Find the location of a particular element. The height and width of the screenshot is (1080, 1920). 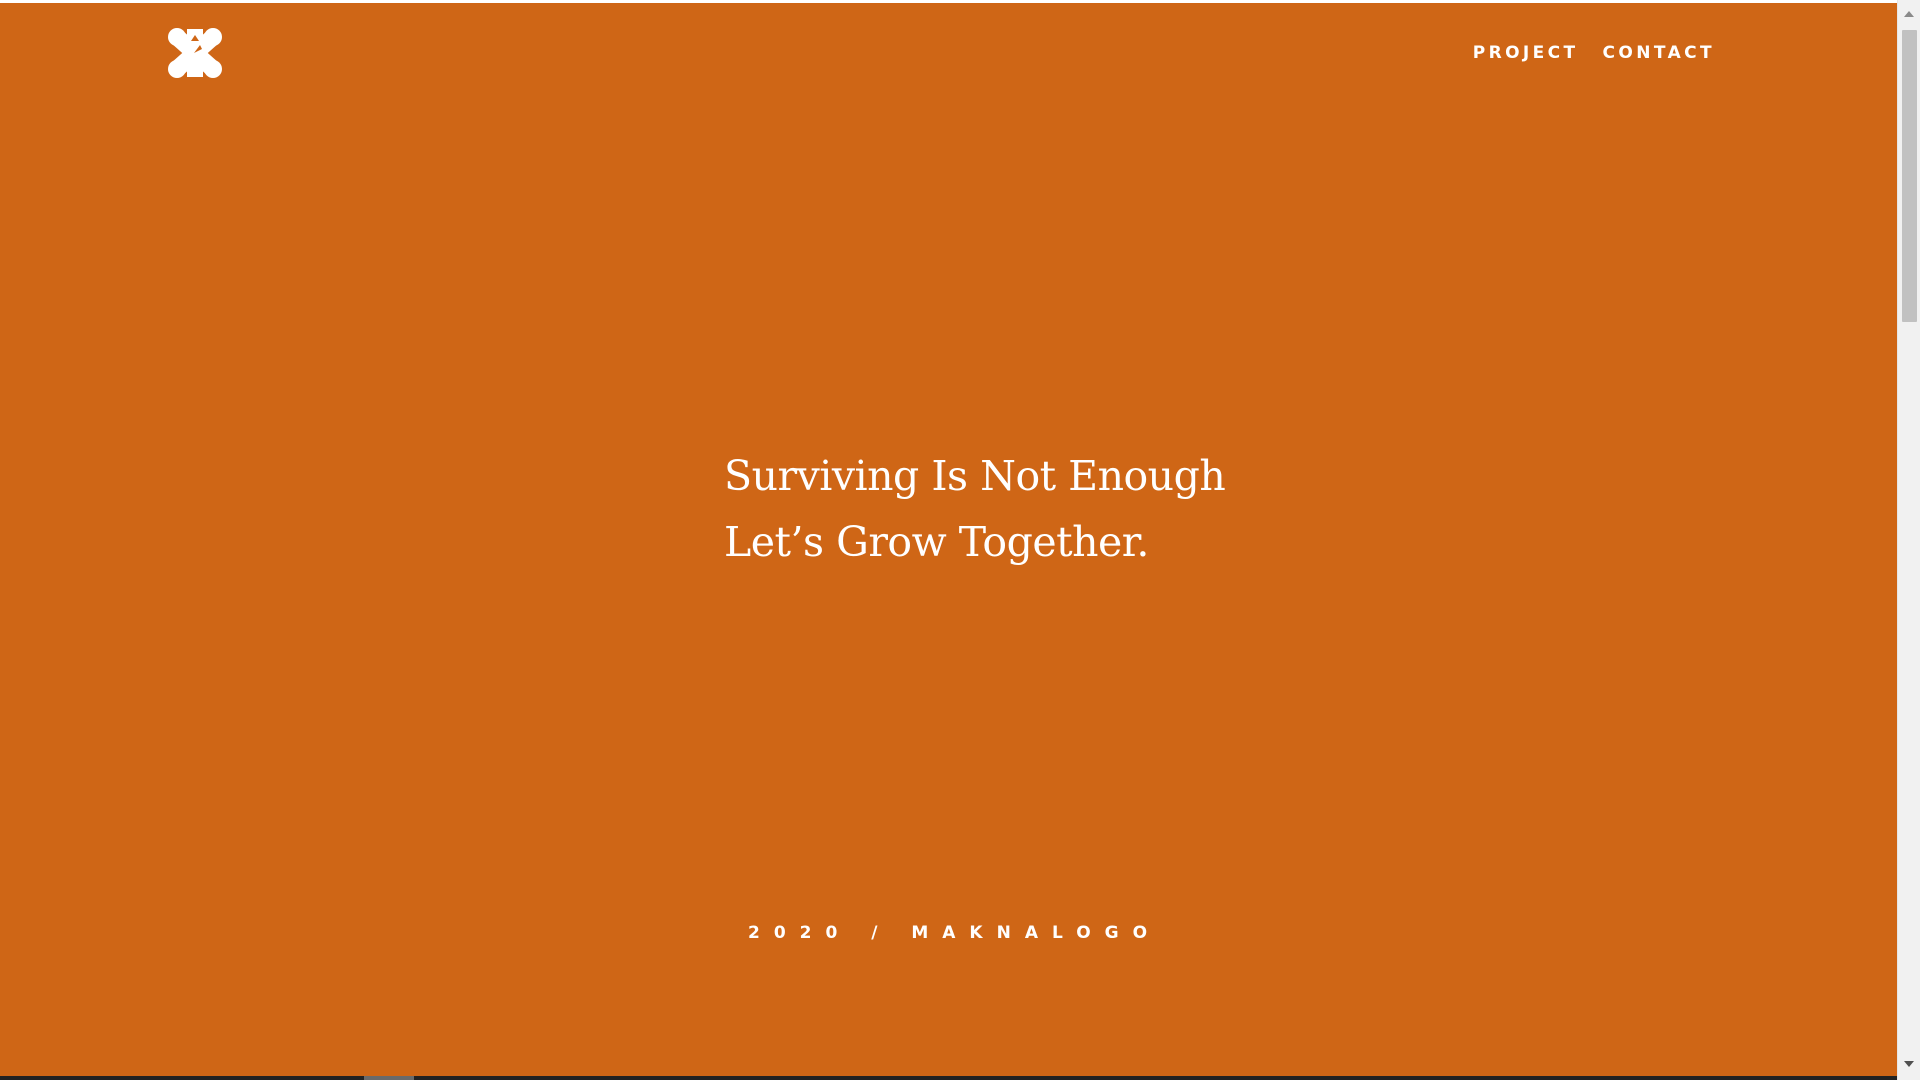

vertical-scrollbar is located at coordinates (1908, 540).